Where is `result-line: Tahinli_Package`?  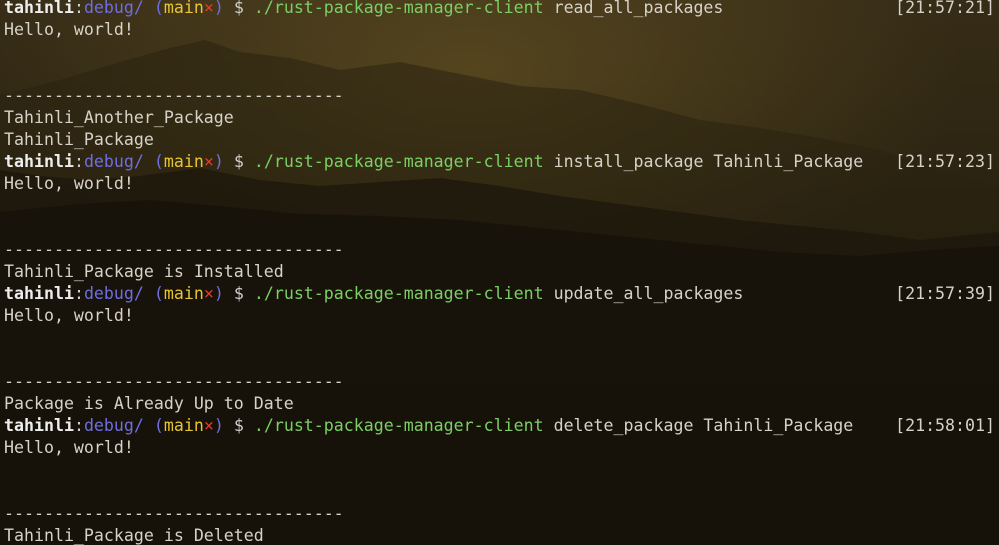 result-line: Tahinli_Package is located at coordinates (79, 139).